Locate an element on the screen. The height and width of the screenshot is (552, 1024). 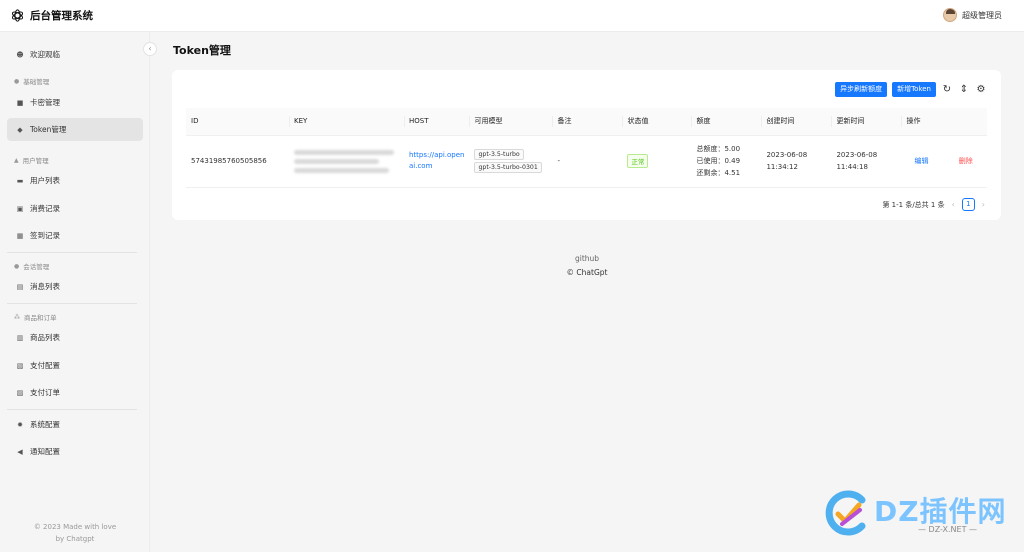
sidebar-group-label: 会话管理 is located at coordinates (36, 267).